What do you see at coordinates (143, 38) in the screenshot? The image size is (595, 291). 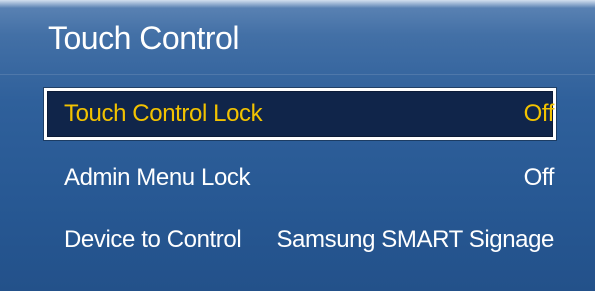 I see `menu-title: Touch Control` at bounding box center [143, 38].